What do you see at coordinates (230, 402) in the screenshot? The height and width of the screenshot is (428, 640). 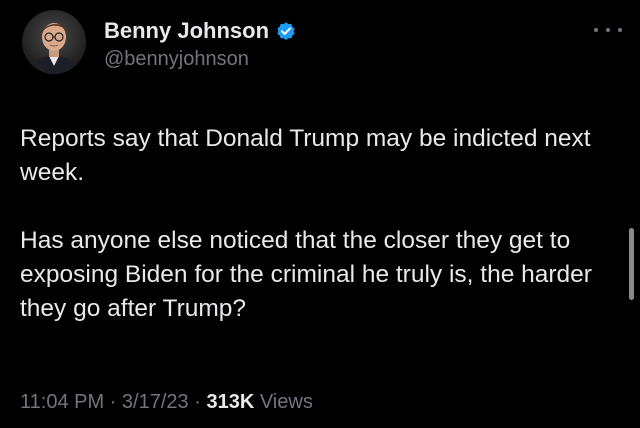 I see `views-count: 313K` at bounding box center [230, 402].